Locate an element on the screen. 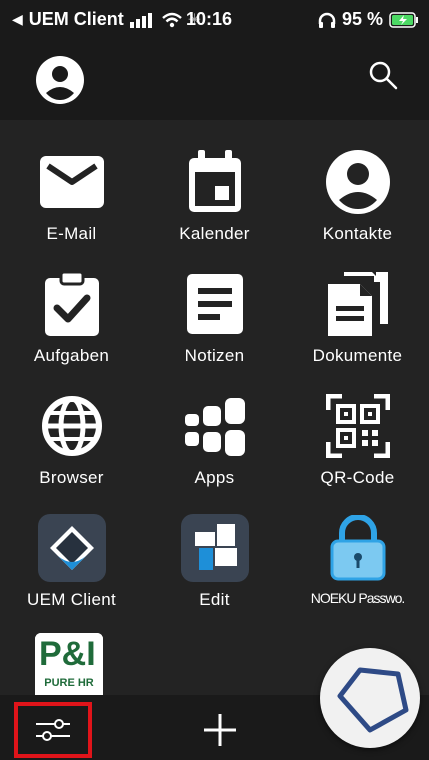  documents-icon is located at coordinates (357, 304).